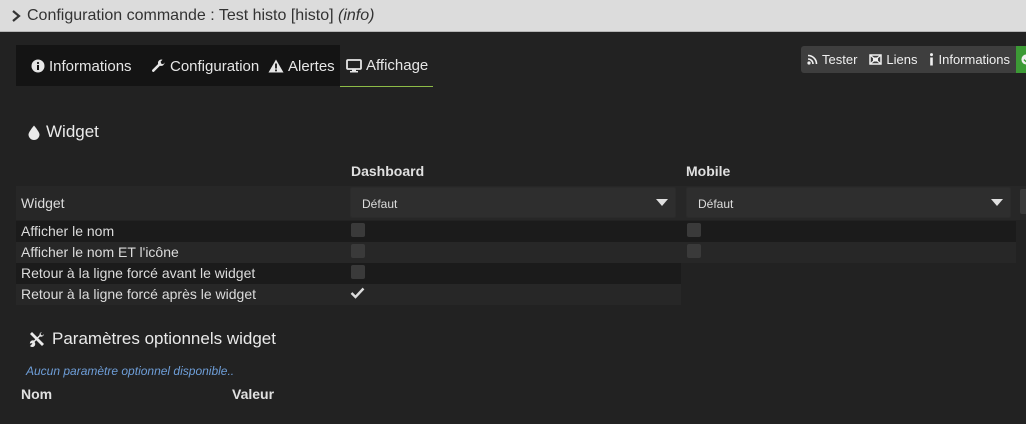 This screenshot has width=1026, height=424. Describe the element at coordinates (513, 202) in the screenshot. I see `dashboard-widget-select: Défaut` at that location.